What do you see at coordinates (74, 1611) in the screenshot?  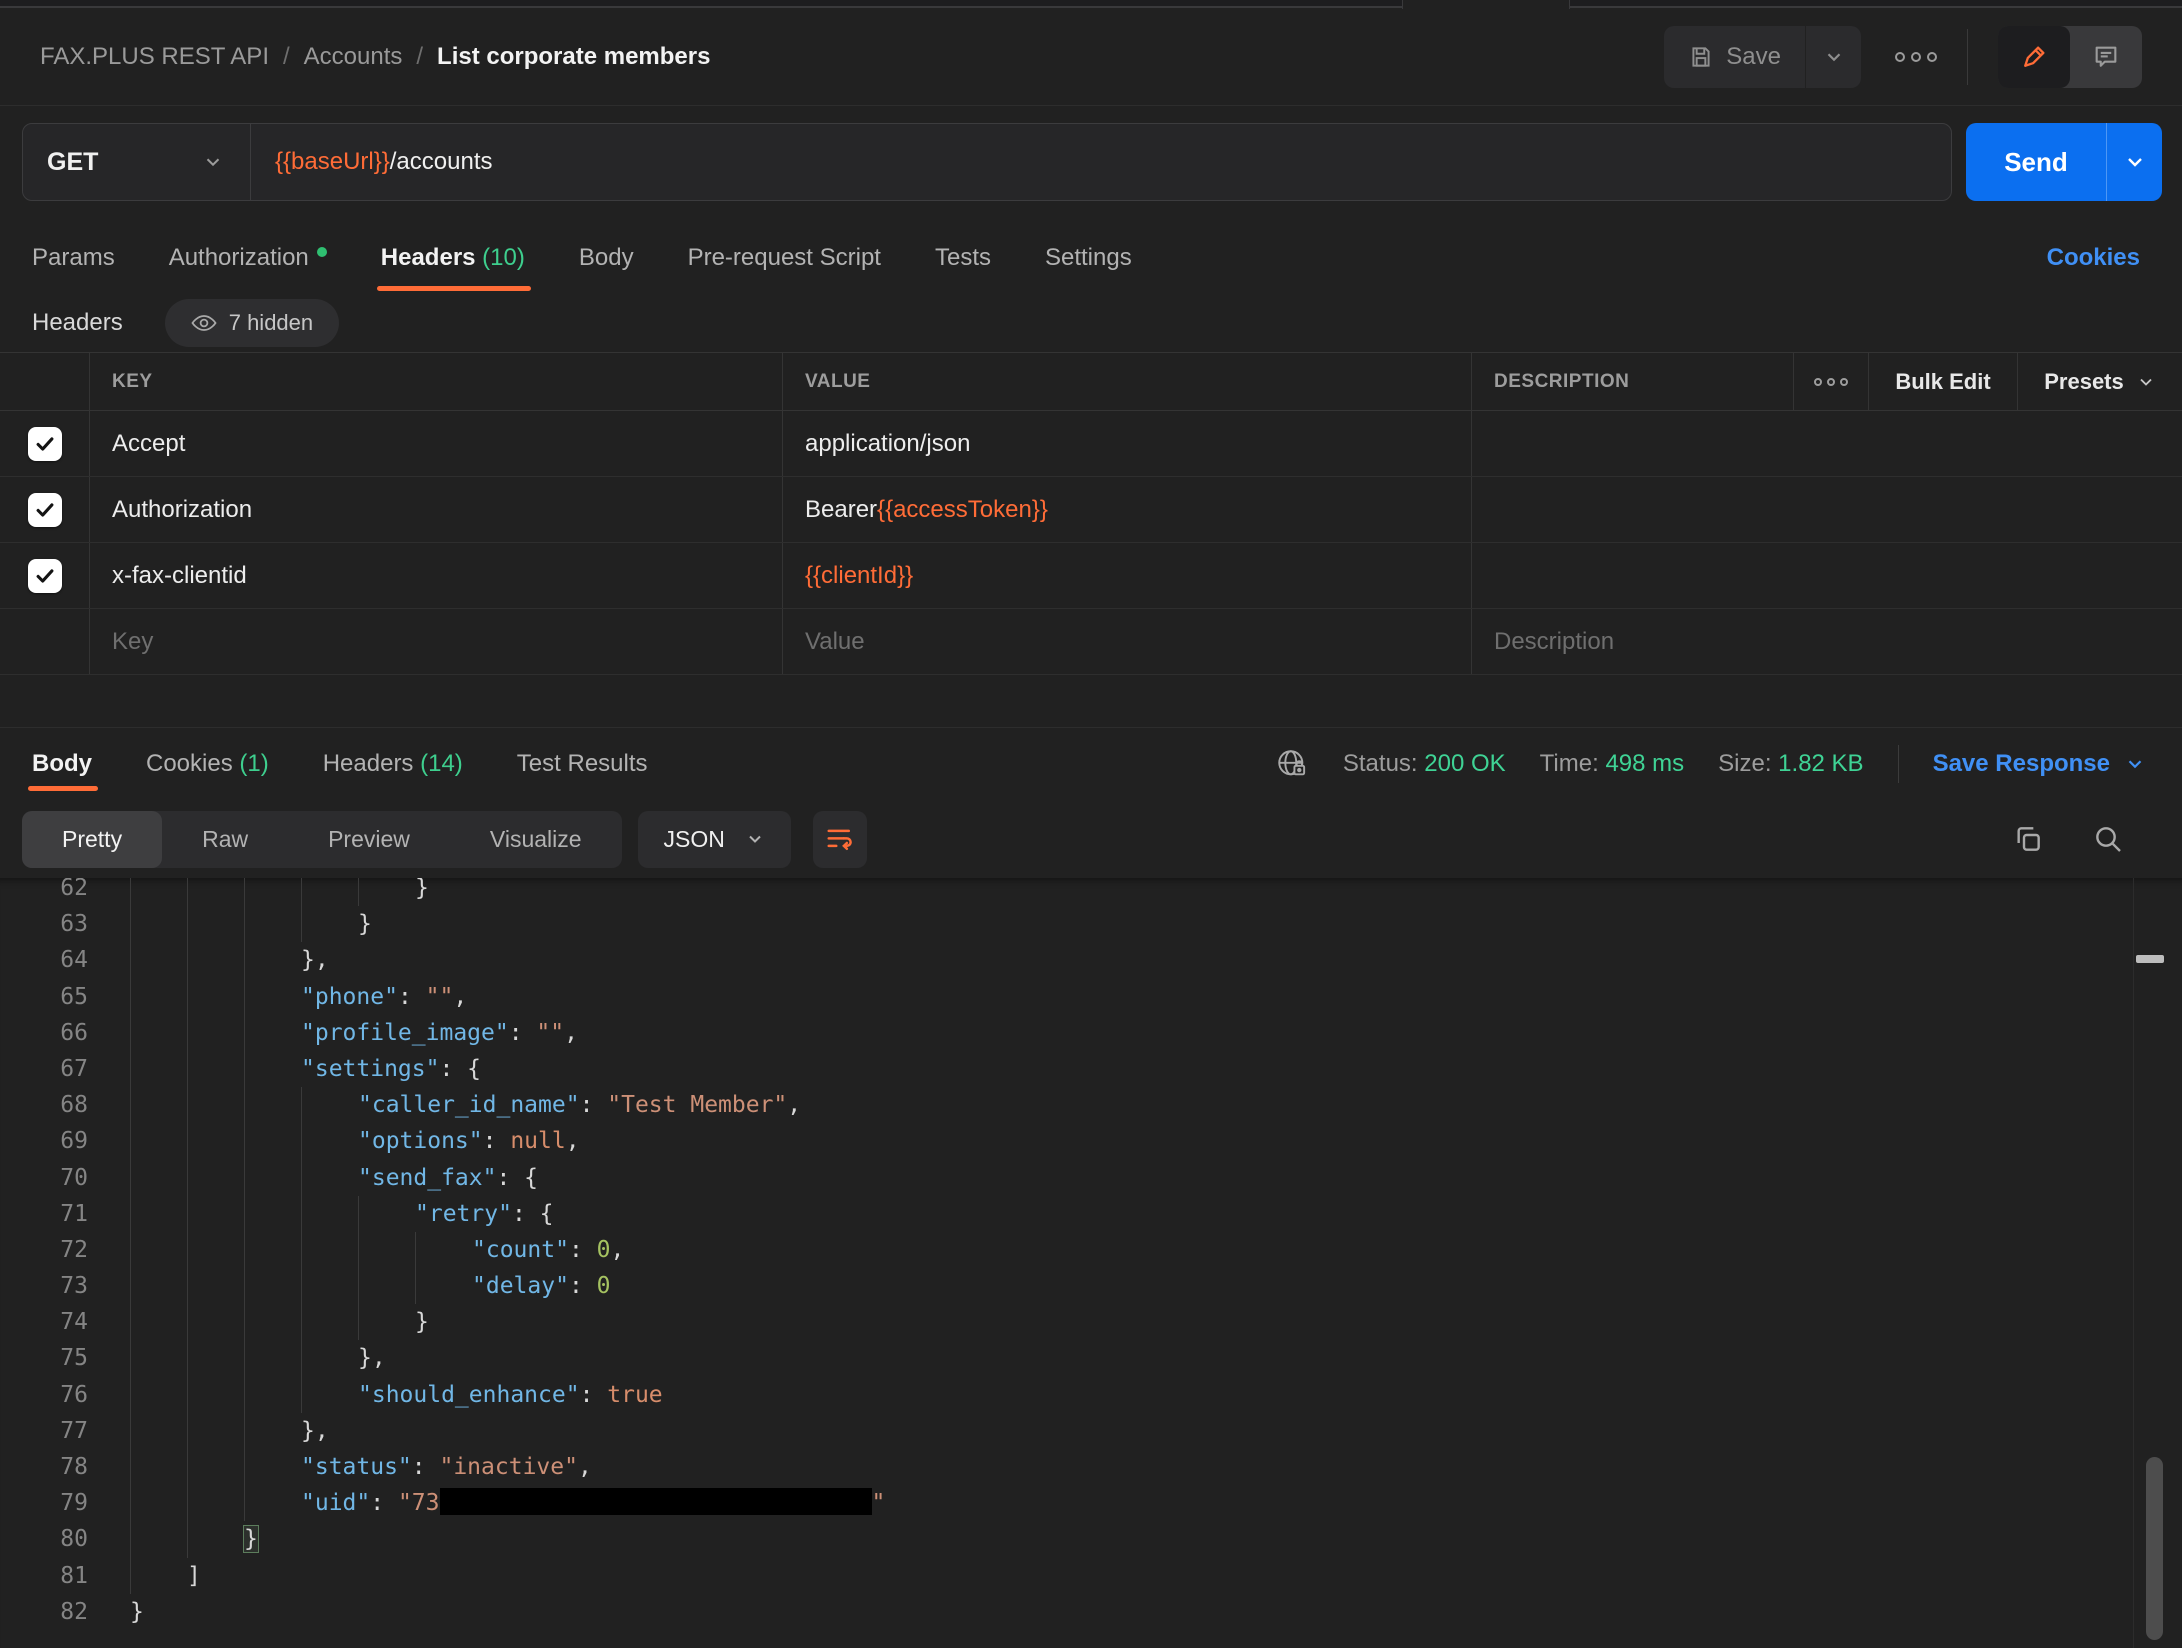 I see `line-number: 82` at bounding box center [74, 1611].